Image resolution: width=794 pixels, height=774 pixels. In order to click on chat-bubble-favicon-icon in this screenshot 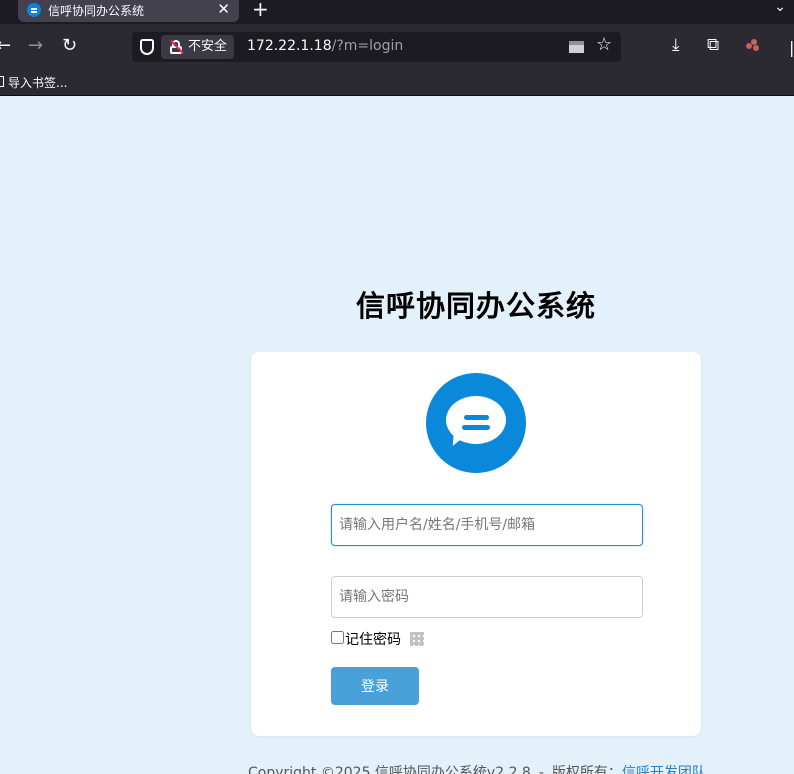, I will do `click(34, 10)`.